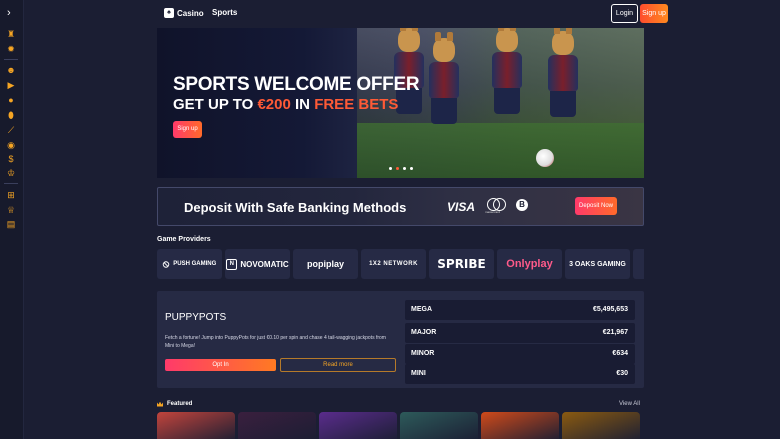 The image size is (780, 439). I want to click on read-more-button: Read more, so click(338, 365).